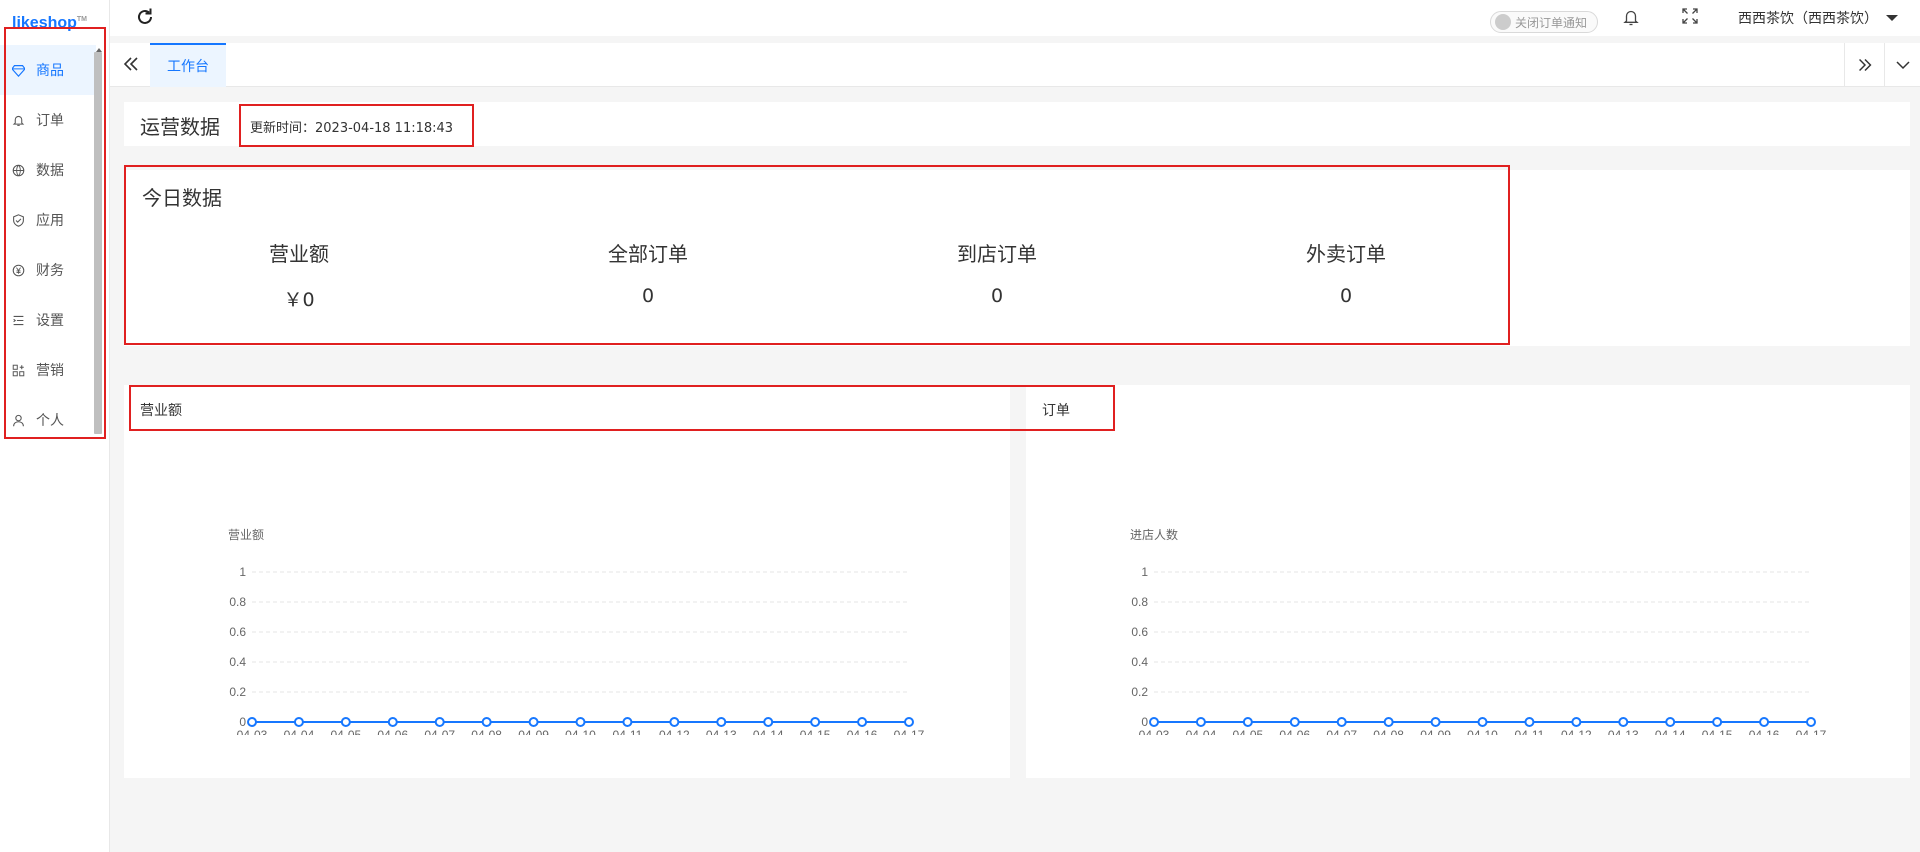 The width and height of the screenshot is (1920, 852). I want to click on x-tick-label: 04-06, so click(392, 731).